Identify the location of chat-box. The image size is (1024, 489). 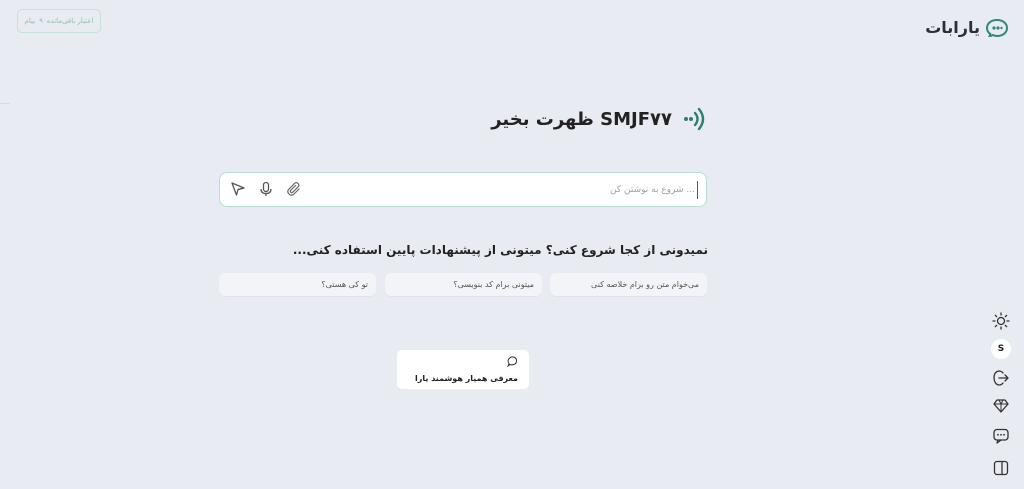
(463, 189).